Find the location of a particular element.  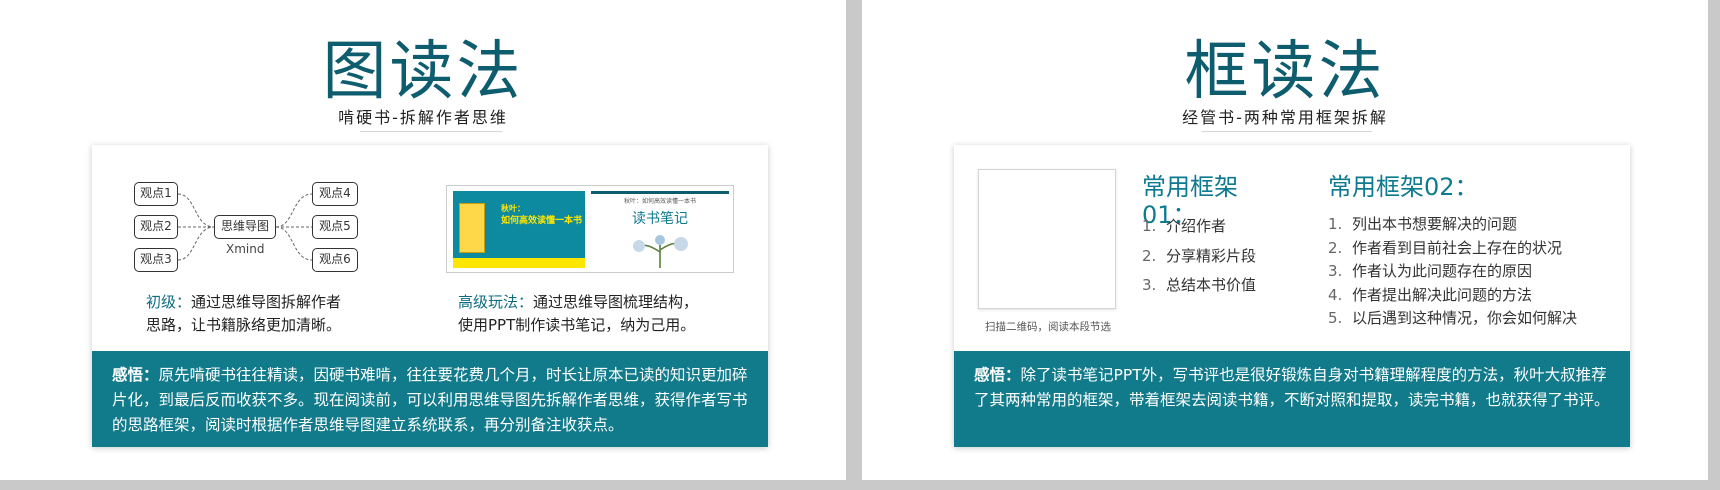

caption-advanced: 高级玩法：通过思维导图梳理结构， 使用PPT制作读书笔记，纳为己用。 is located at coordinates (578, 314).